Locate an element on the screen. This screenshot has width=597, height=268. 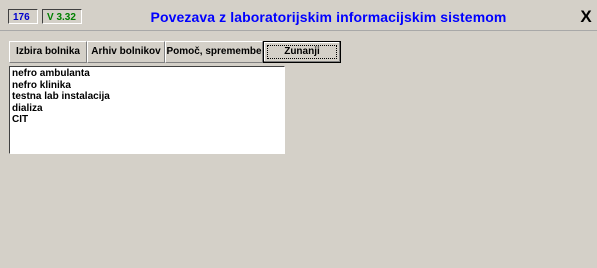
tab-pomoc-spremembe: Pomoč, spremembe is located at coordinates (214, 52).